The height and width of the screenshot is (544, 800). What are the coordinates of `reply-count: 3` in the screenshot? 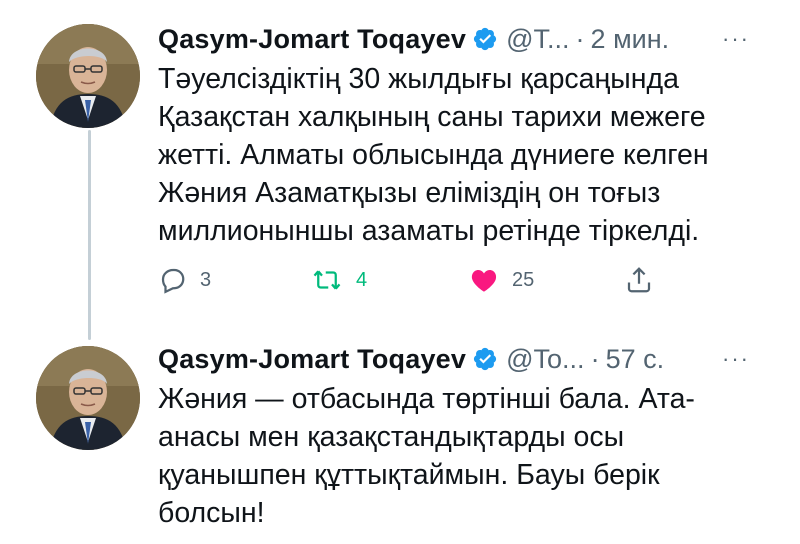 It's located at (206, 279).